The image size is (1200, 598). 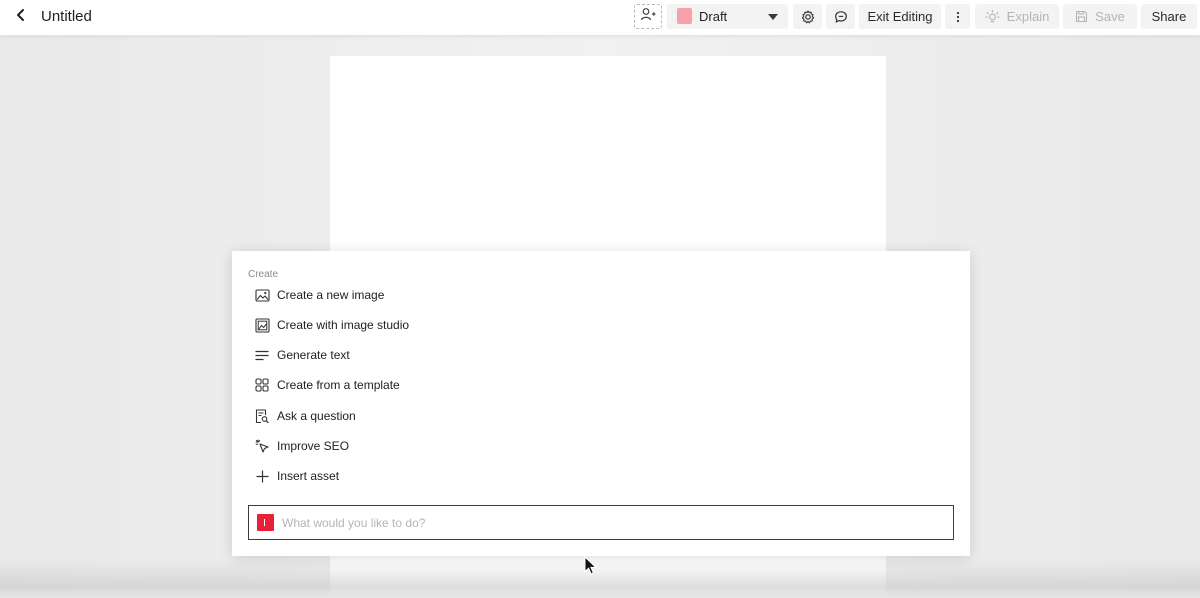 I want to click on chevron-left-icon, so click(x=21, y=17).